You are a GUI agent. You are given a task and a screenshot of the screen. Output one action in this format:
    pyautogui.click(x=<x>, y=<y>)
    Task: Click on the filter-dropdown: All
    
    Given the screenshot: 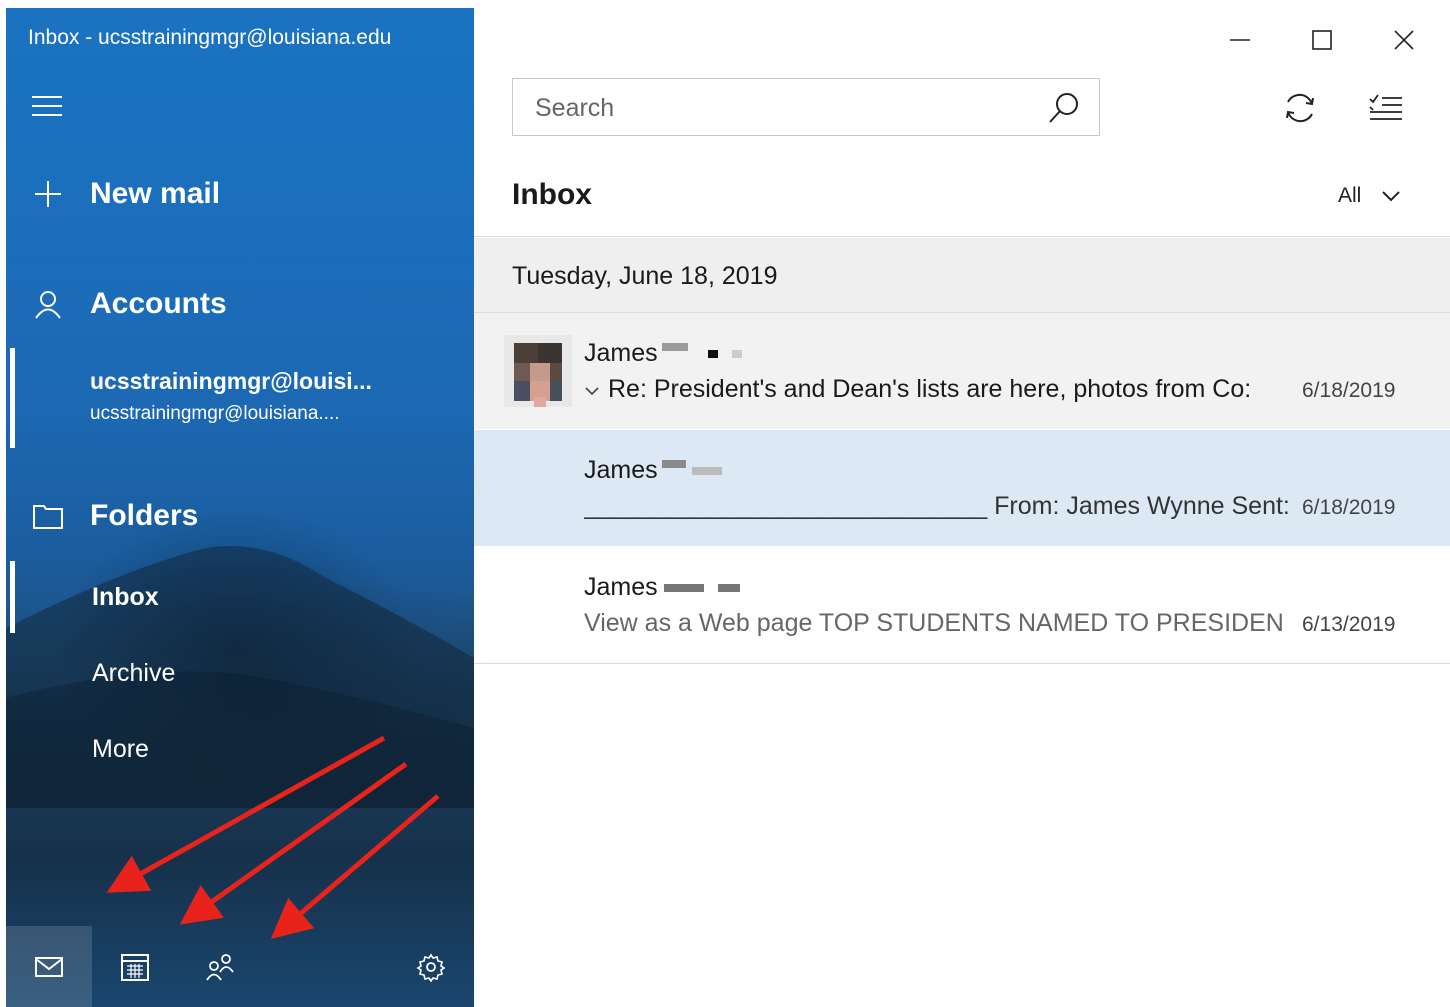 What is the action you would take?
    pyautogui.click(x=1369, y=196)
    